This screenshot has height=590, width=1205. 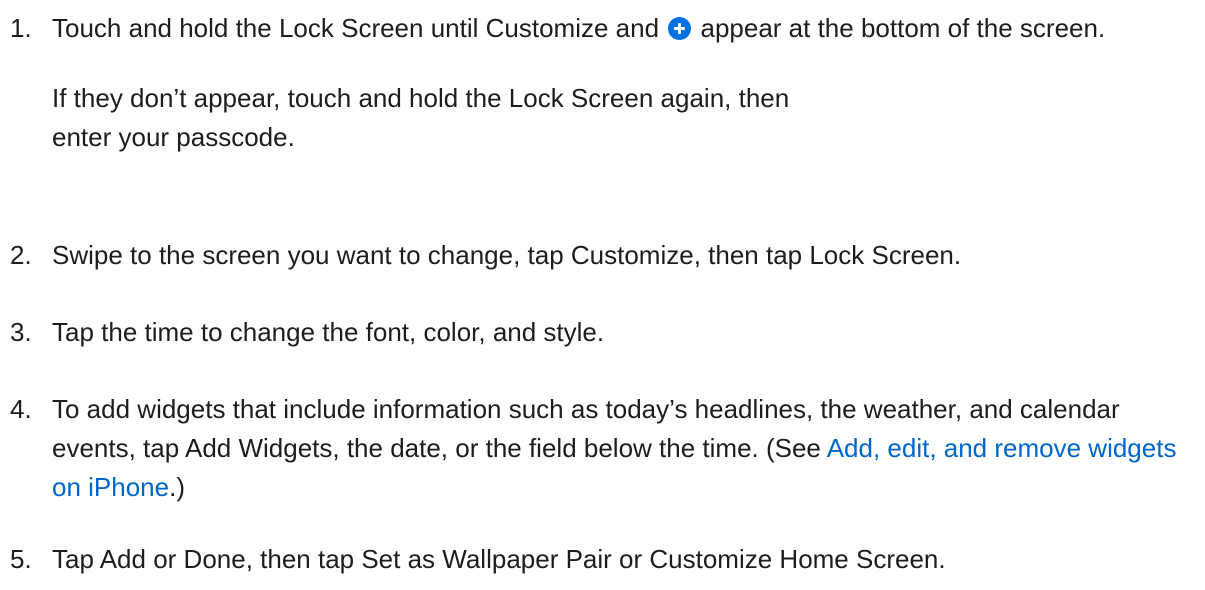 What do you see at coordinates (21, 255) in the screenshot?
I see `step-number: 2.` at bounding box center [21, 255].